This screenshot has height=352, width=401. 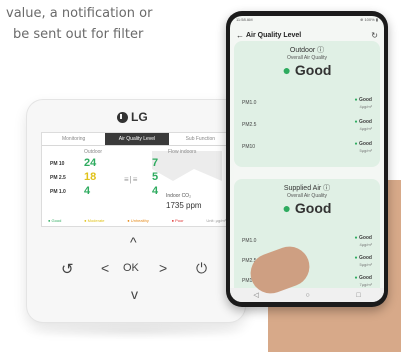 I want to click on tab-air-quality-level: Air Quality Level, so click(x=137, y=139).